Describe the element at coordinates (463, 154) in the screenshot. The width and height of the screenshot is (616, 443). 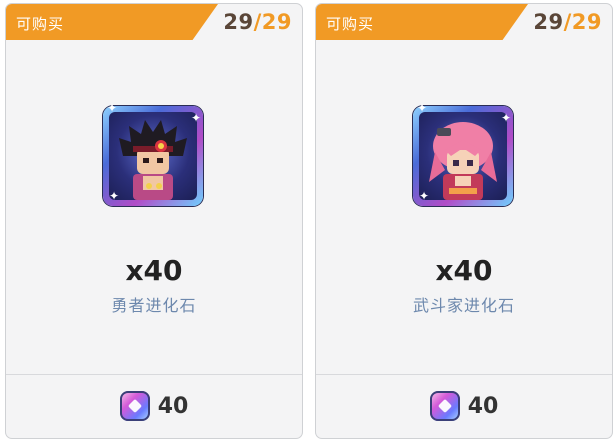
I see `fighter-portrait-icon: ✦ ✦ ✦` at that location.